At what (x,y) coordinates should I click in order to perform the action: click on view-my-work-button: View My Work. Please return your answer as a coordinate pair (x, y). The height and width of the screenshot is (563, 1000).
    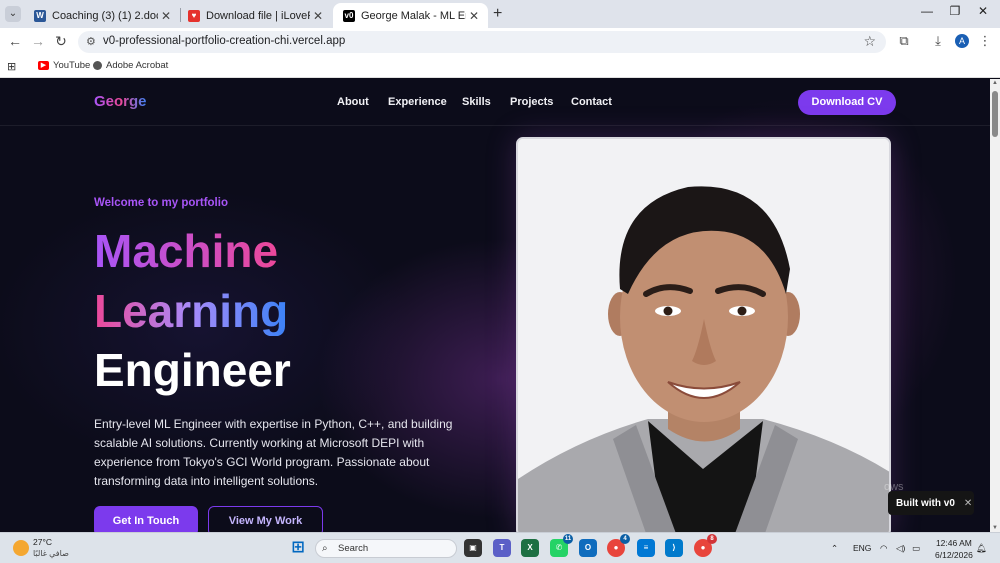
    Looking at the image, I should click on (265, 519).